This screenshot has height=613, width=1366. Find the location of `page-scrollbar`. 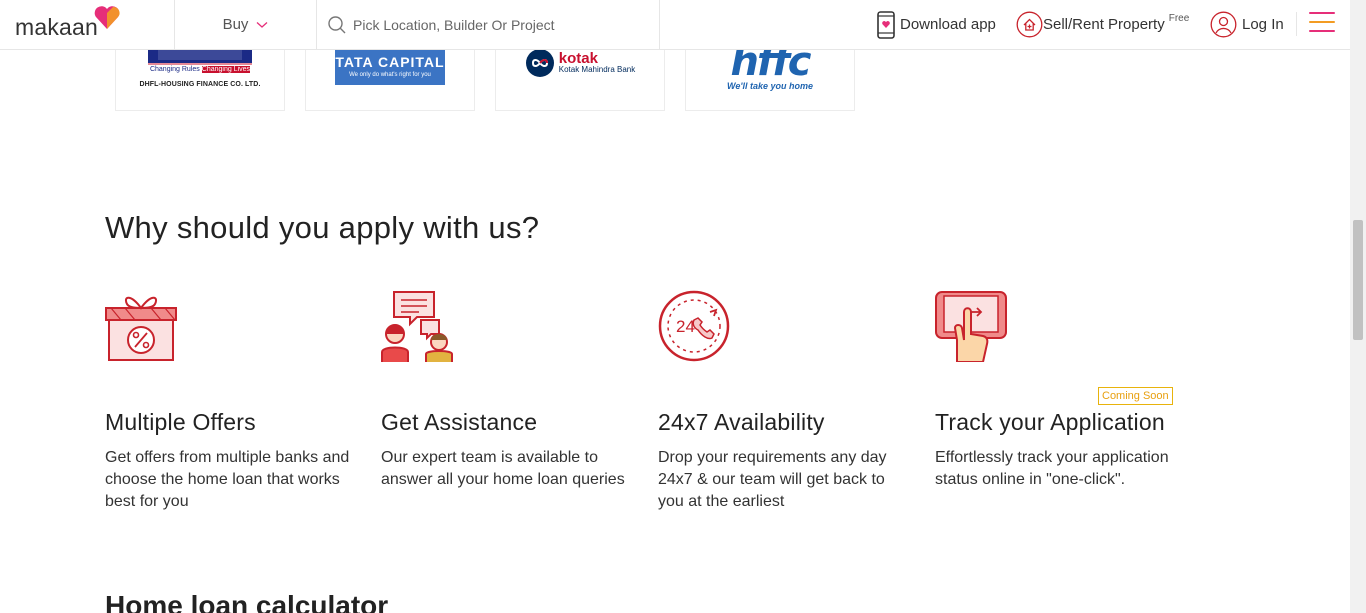

page-scrollbar is located at coordinates (1358, 306).